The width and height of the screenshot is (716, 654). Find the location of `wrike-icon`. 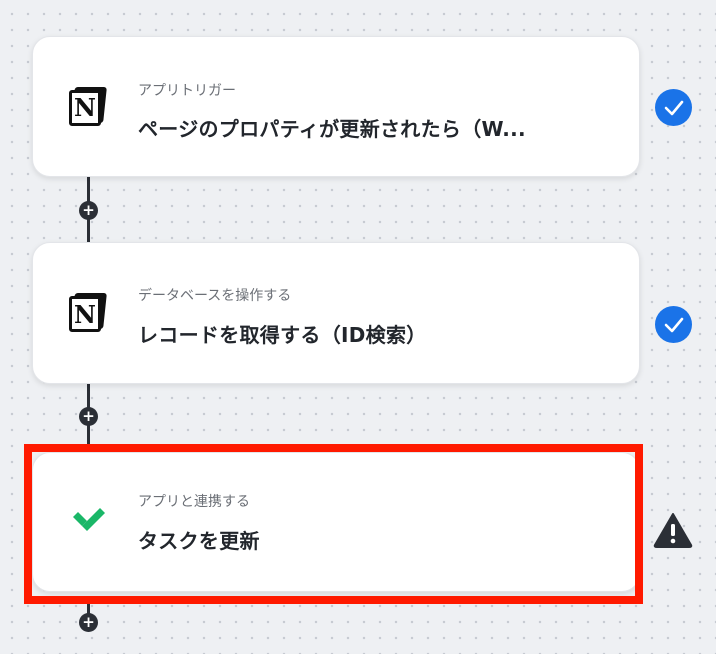

wrike-icon is located at coordinates (89, 522).